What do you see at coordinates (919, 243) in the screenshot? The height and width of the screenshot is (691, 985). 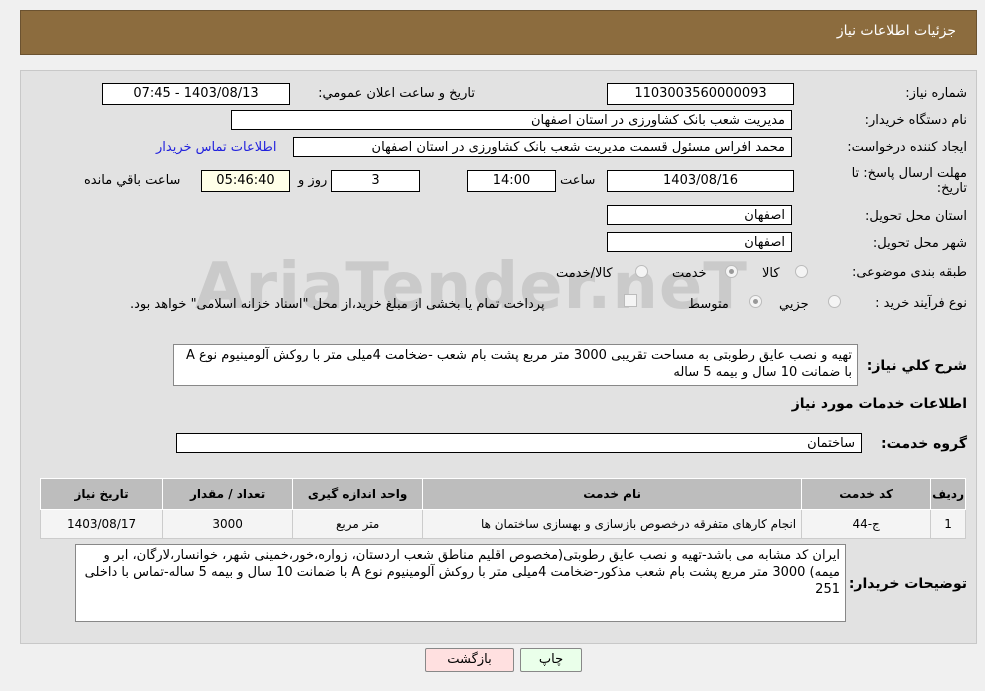 I see `city-label: شهر محل تحویل:` at bounding box center [919, 243].